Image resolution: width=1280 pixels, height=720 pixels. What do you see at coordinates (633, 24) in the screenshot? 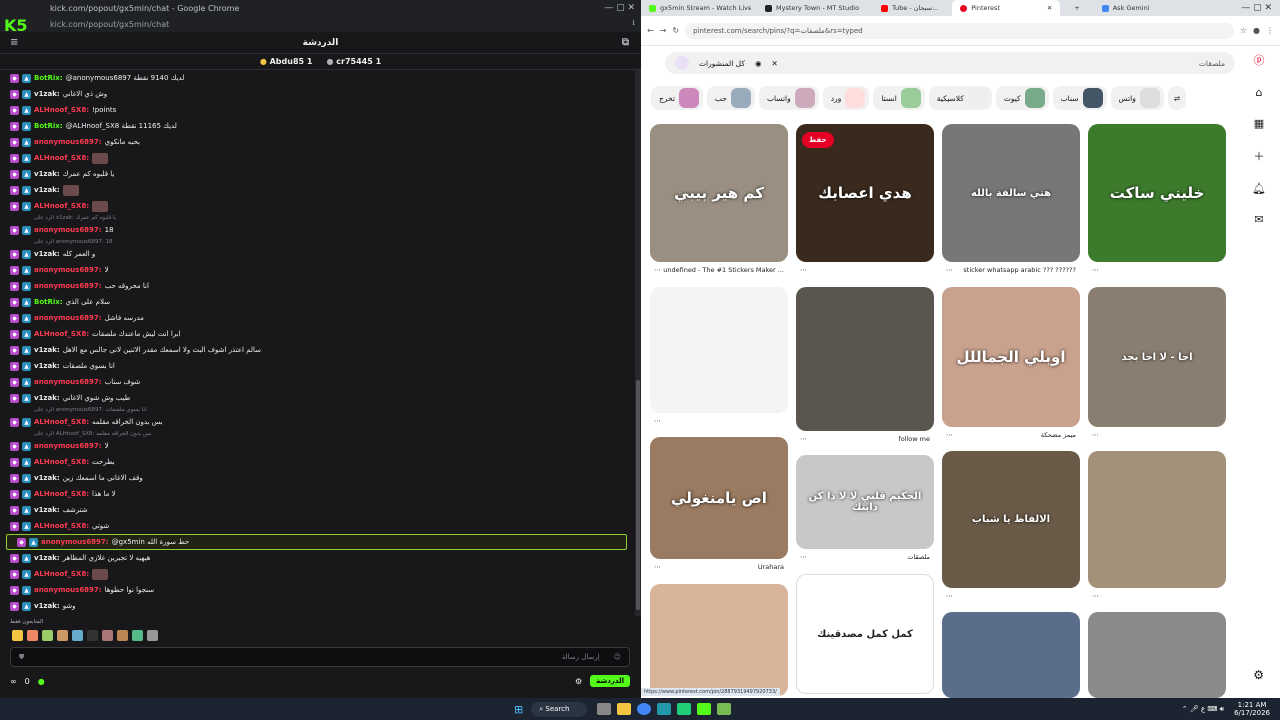
I see `download-icon: ⭳` at bounding box center [633, 24].